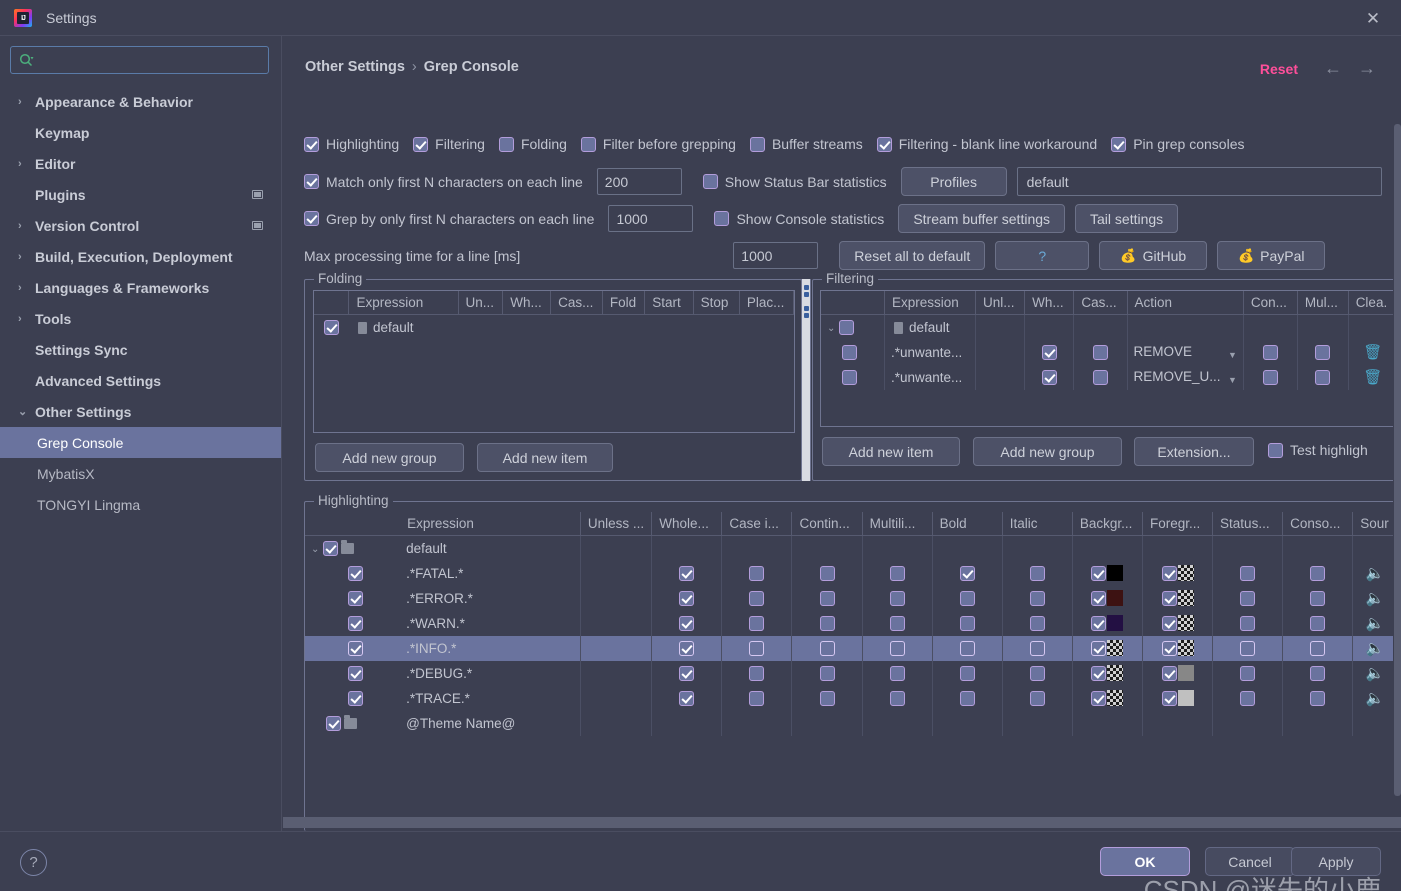 The width and height of the screenshot is (1401, 891). Describe the element at coordinates (140, 349) in the screenshot. I see `sidebar-item-settings-sync: Settings Sync` at that location.